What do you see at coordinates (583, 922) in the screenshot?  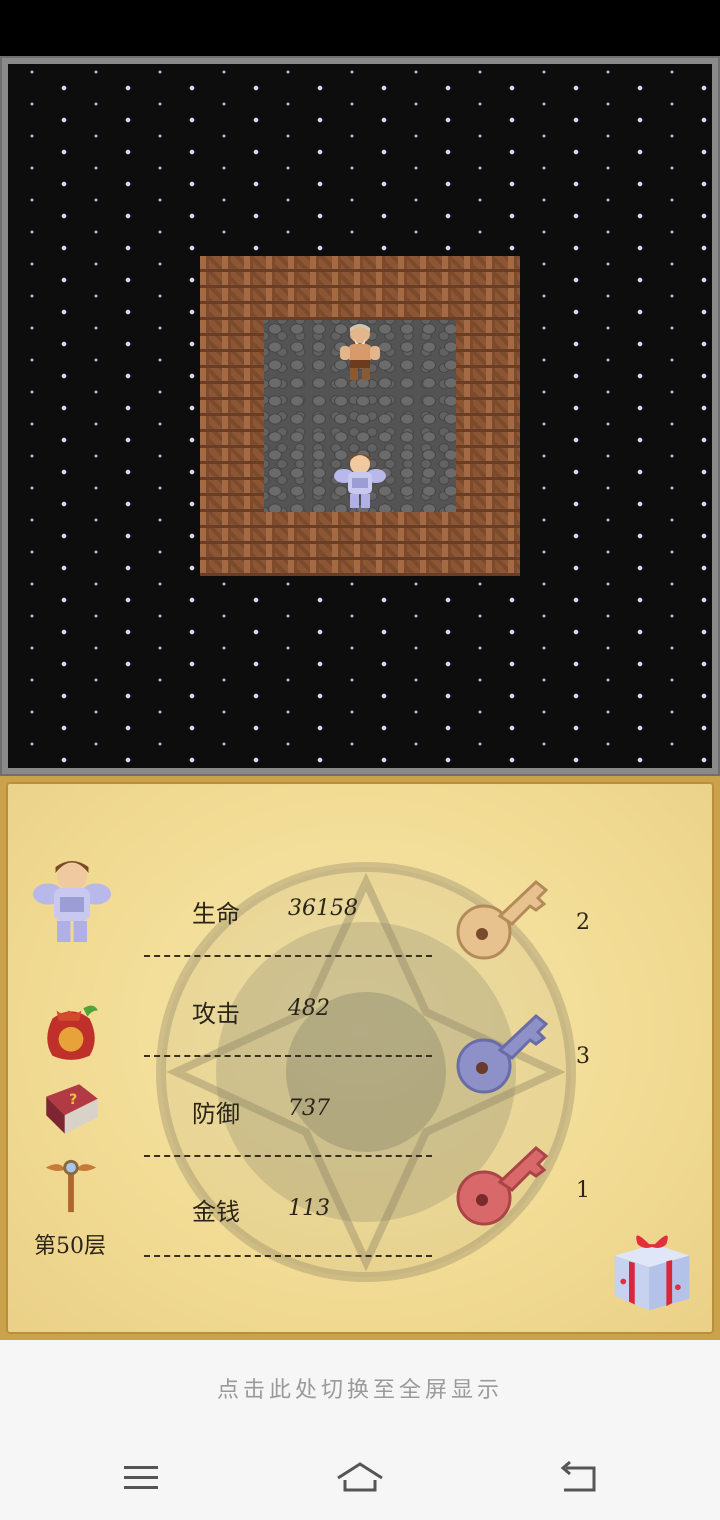 I see `yellow-key-count: 2` at bounding box center [583, 922].